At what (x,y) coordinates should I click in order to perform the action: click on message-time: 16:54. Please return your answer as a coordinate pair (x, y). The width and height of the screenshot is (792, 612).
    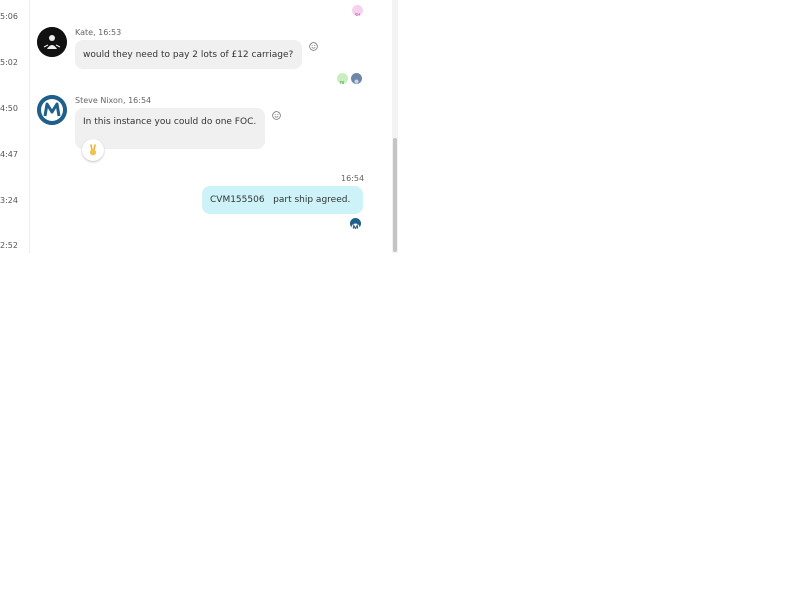
    Looking at the image, I should click on (353, 178).